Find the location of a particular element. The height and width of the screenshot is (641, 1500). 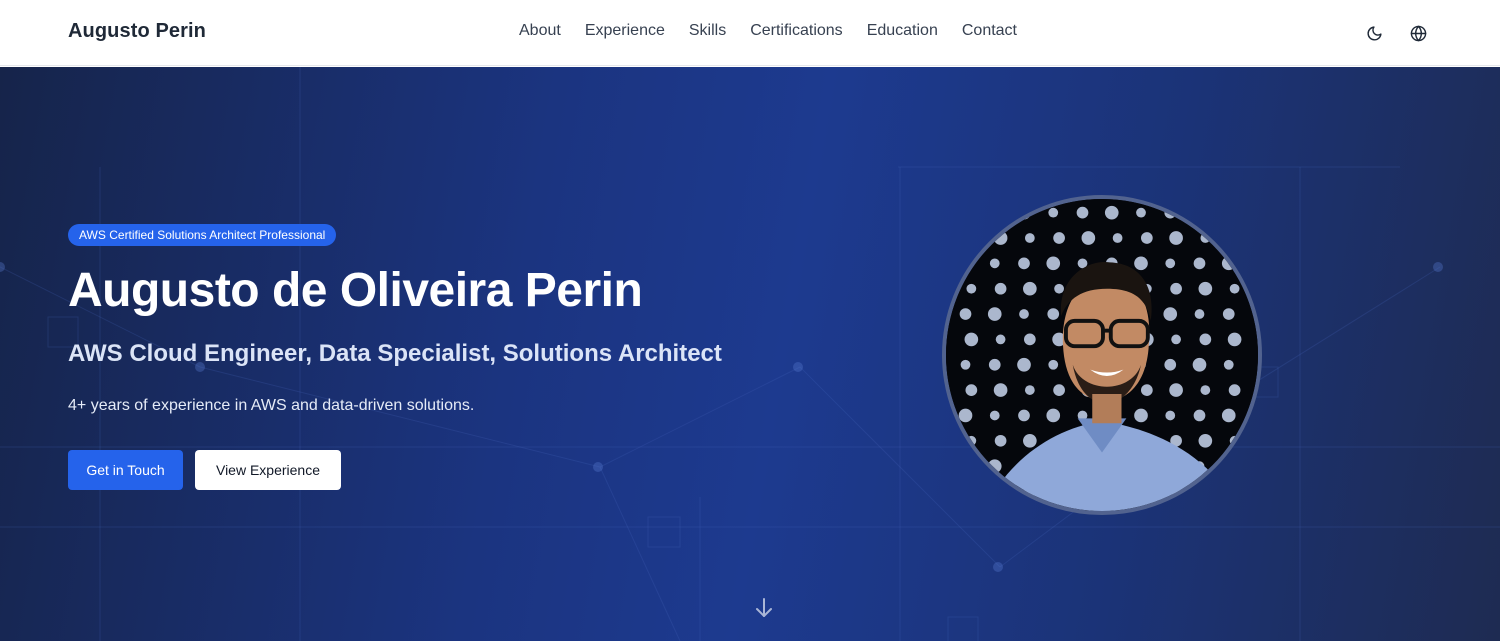

moon-icon is located at coordinates (1374, 32).